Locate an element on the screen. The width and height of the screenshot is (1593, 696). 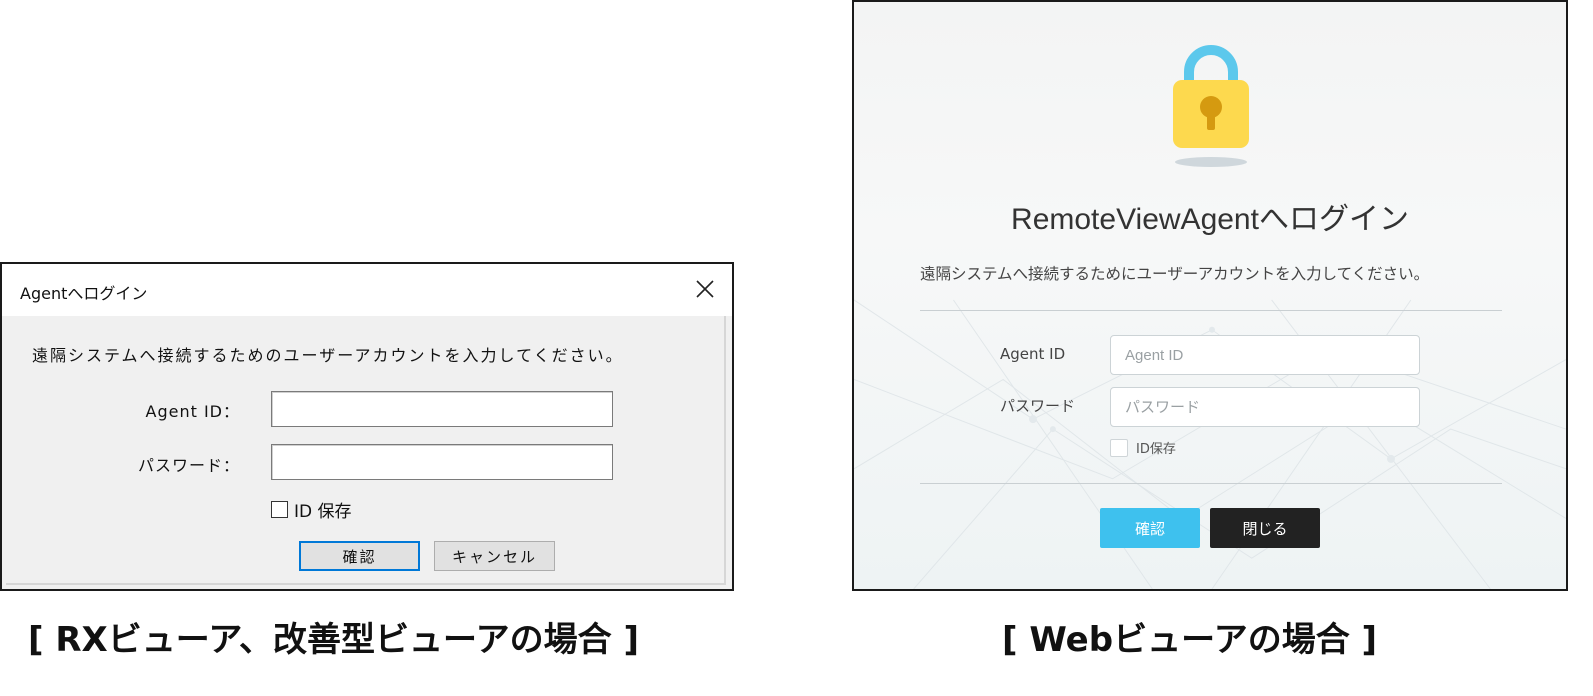
caption-rx-viewer: [ RXビューア、改善型ビューアの場合 ] is located at coordinates (334, 640).